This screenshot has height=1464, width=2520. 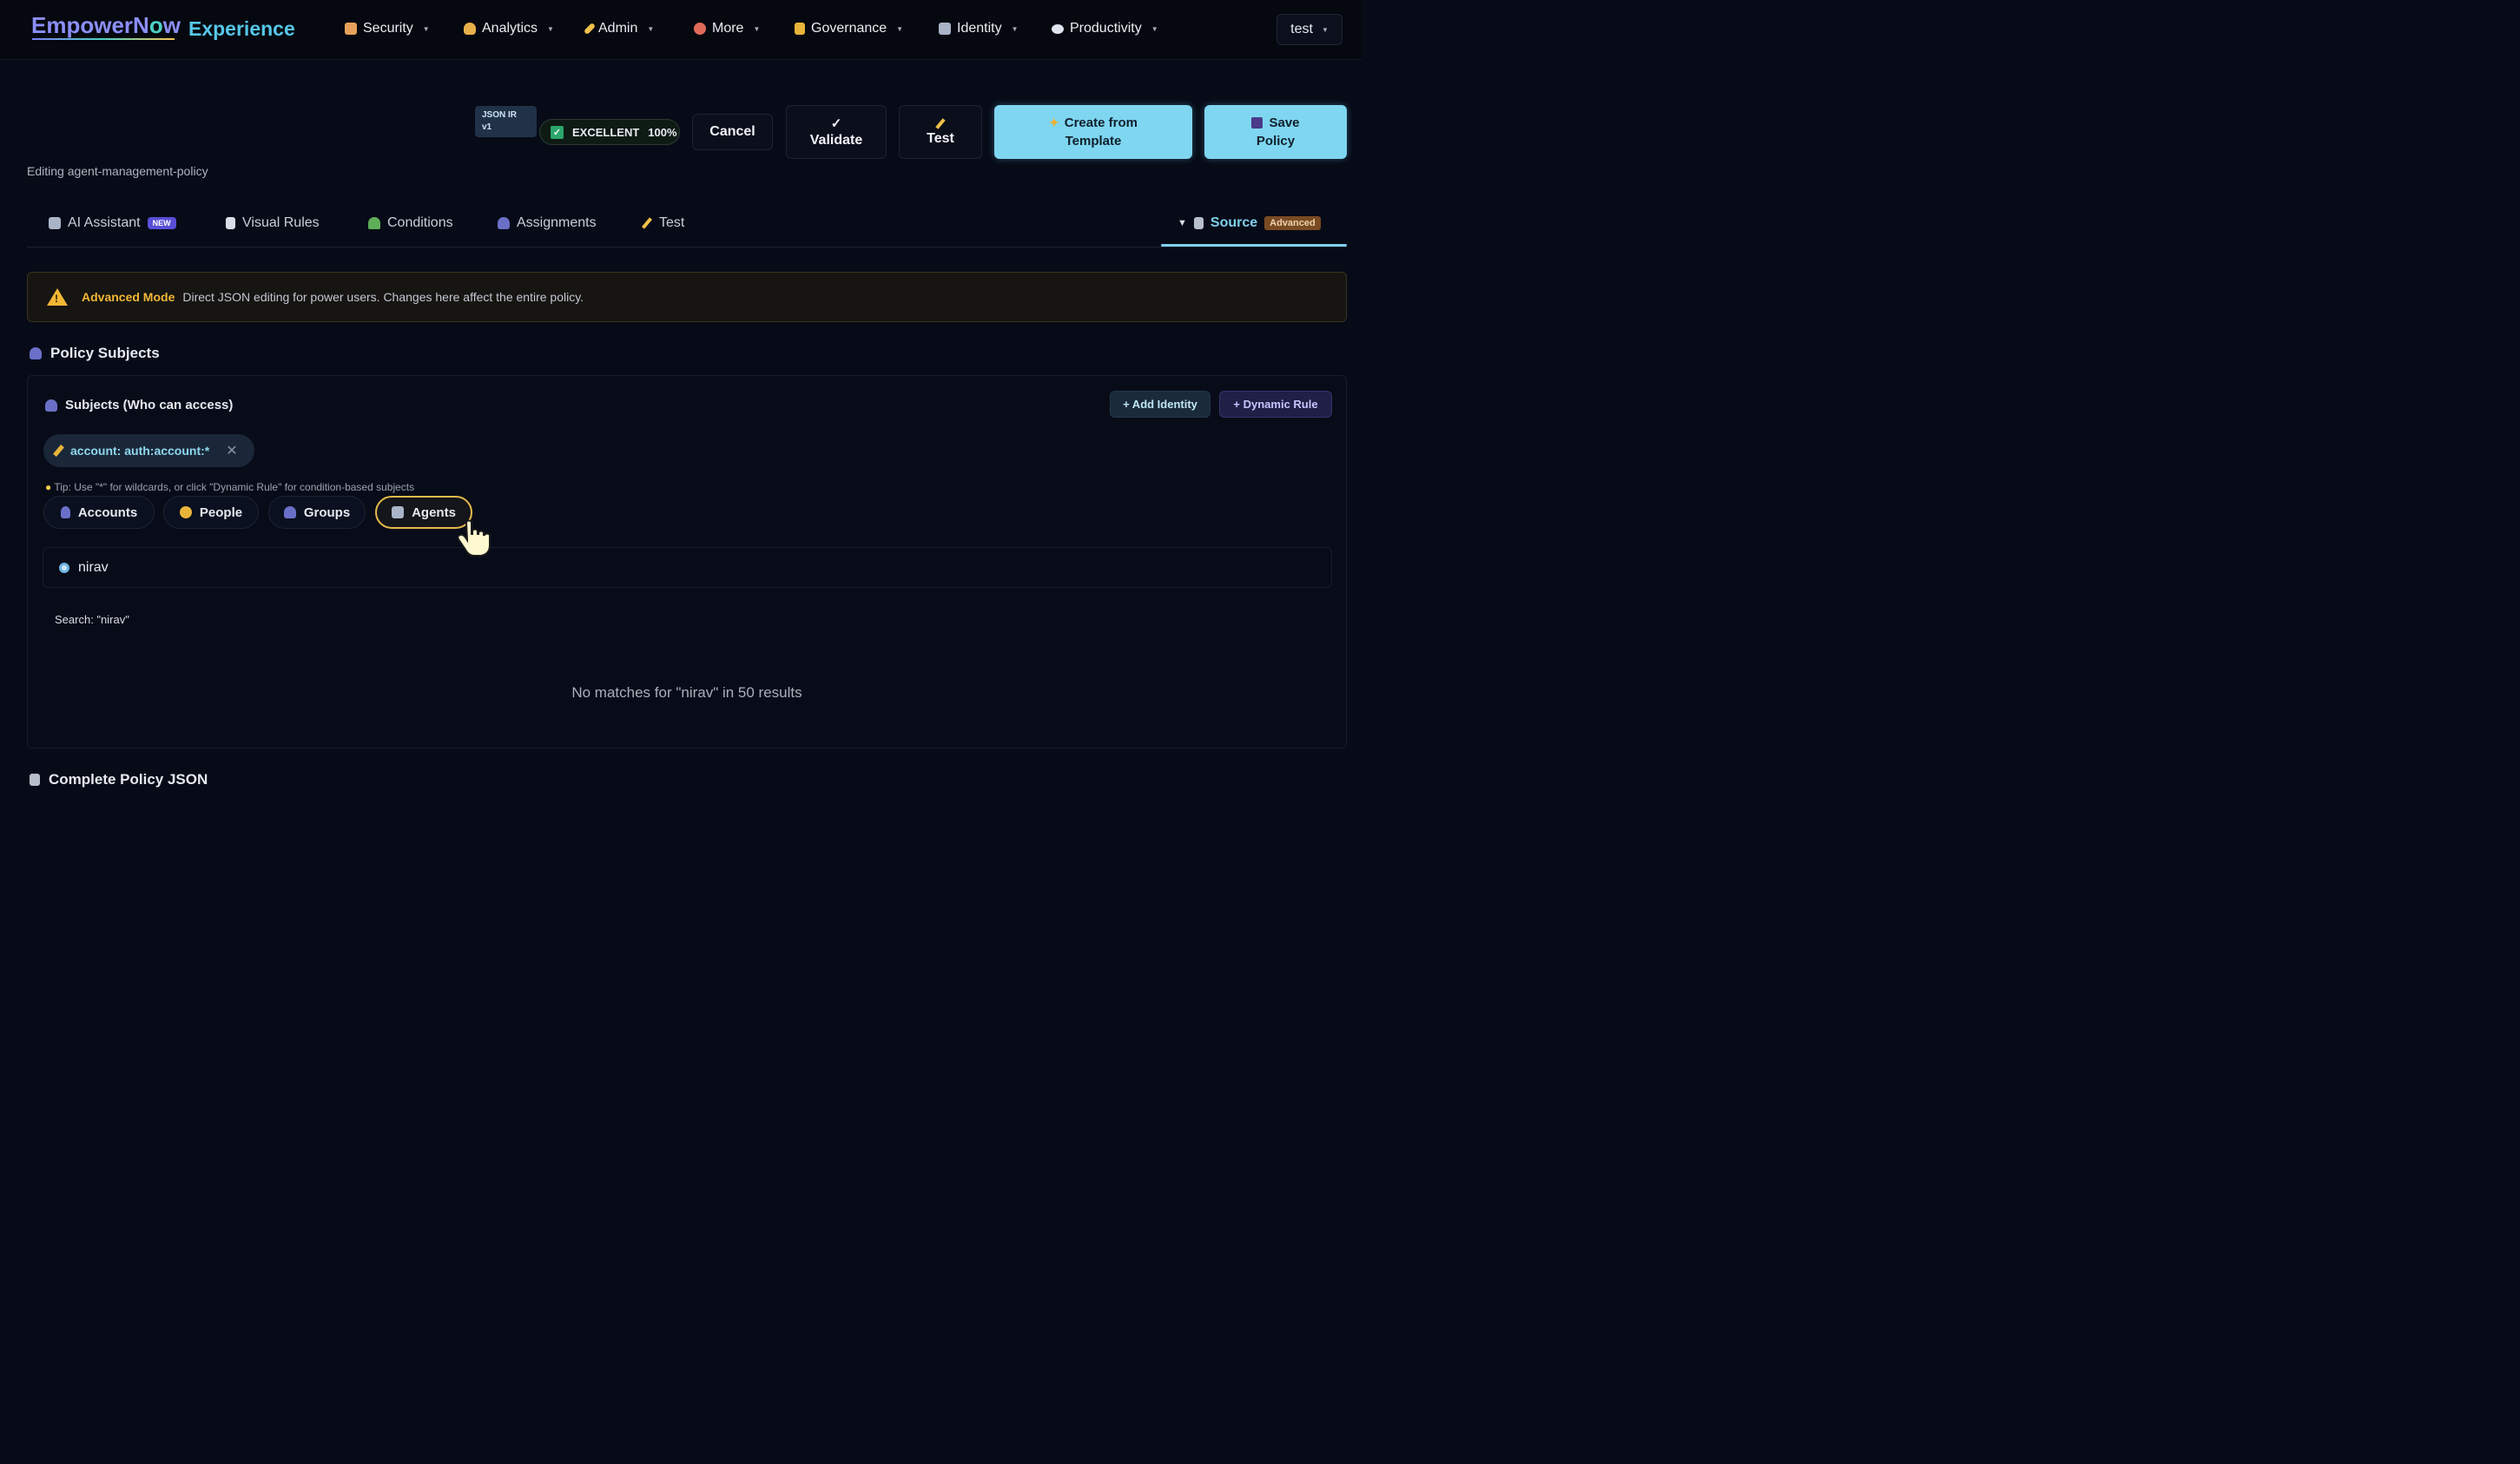 What do you see at coordinates (1093, 132) in the screenshot?
I see `create-from-template-button: ✦ Create from Template` at bounding box center [1093, 132].